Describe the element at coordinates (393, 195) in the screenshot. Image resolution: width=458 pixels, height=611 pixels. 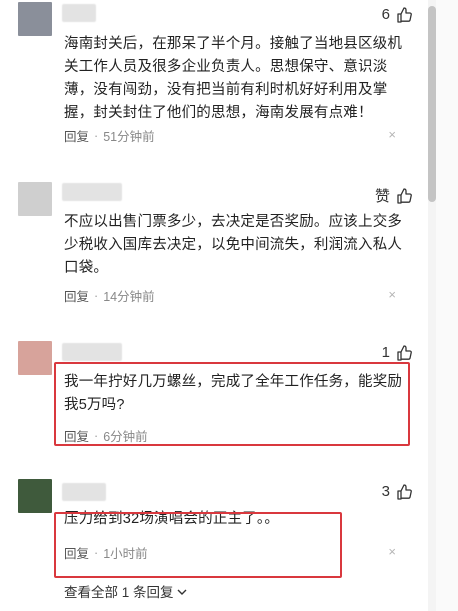
I see `like-button: 赞` at that location.